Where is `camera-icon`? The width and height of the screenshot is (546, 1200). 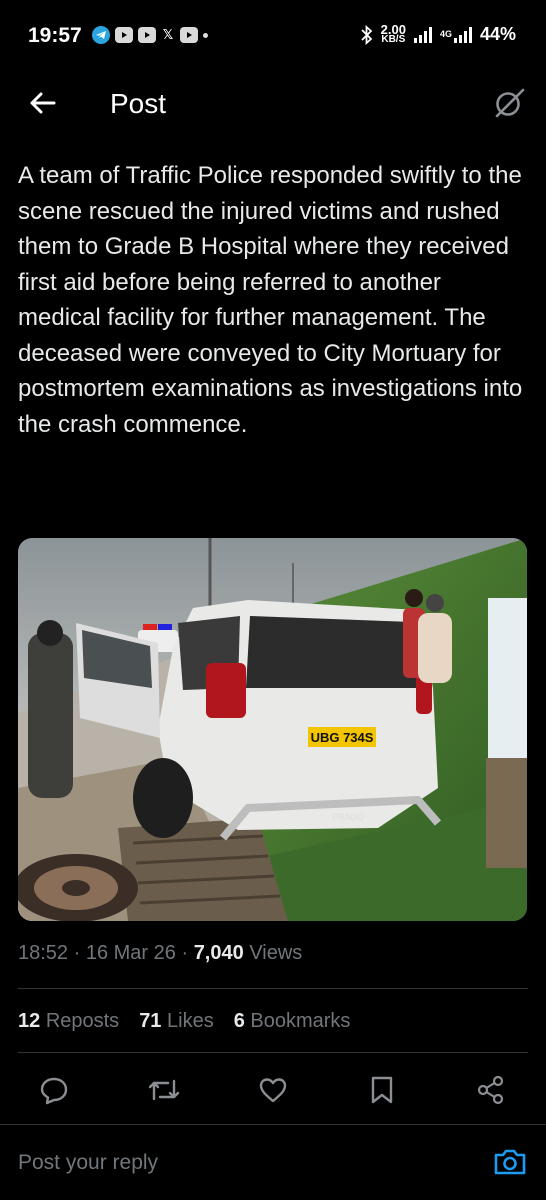
camera-icon is located at coordinates (510, 1162).